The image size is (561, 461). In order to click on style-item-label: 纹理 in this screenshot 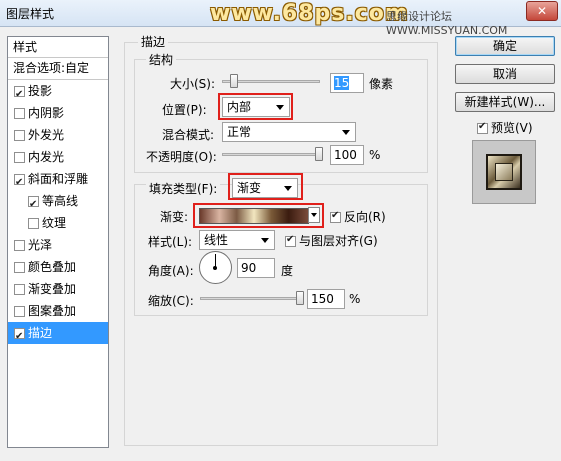, I will do `click(54, 223)`.